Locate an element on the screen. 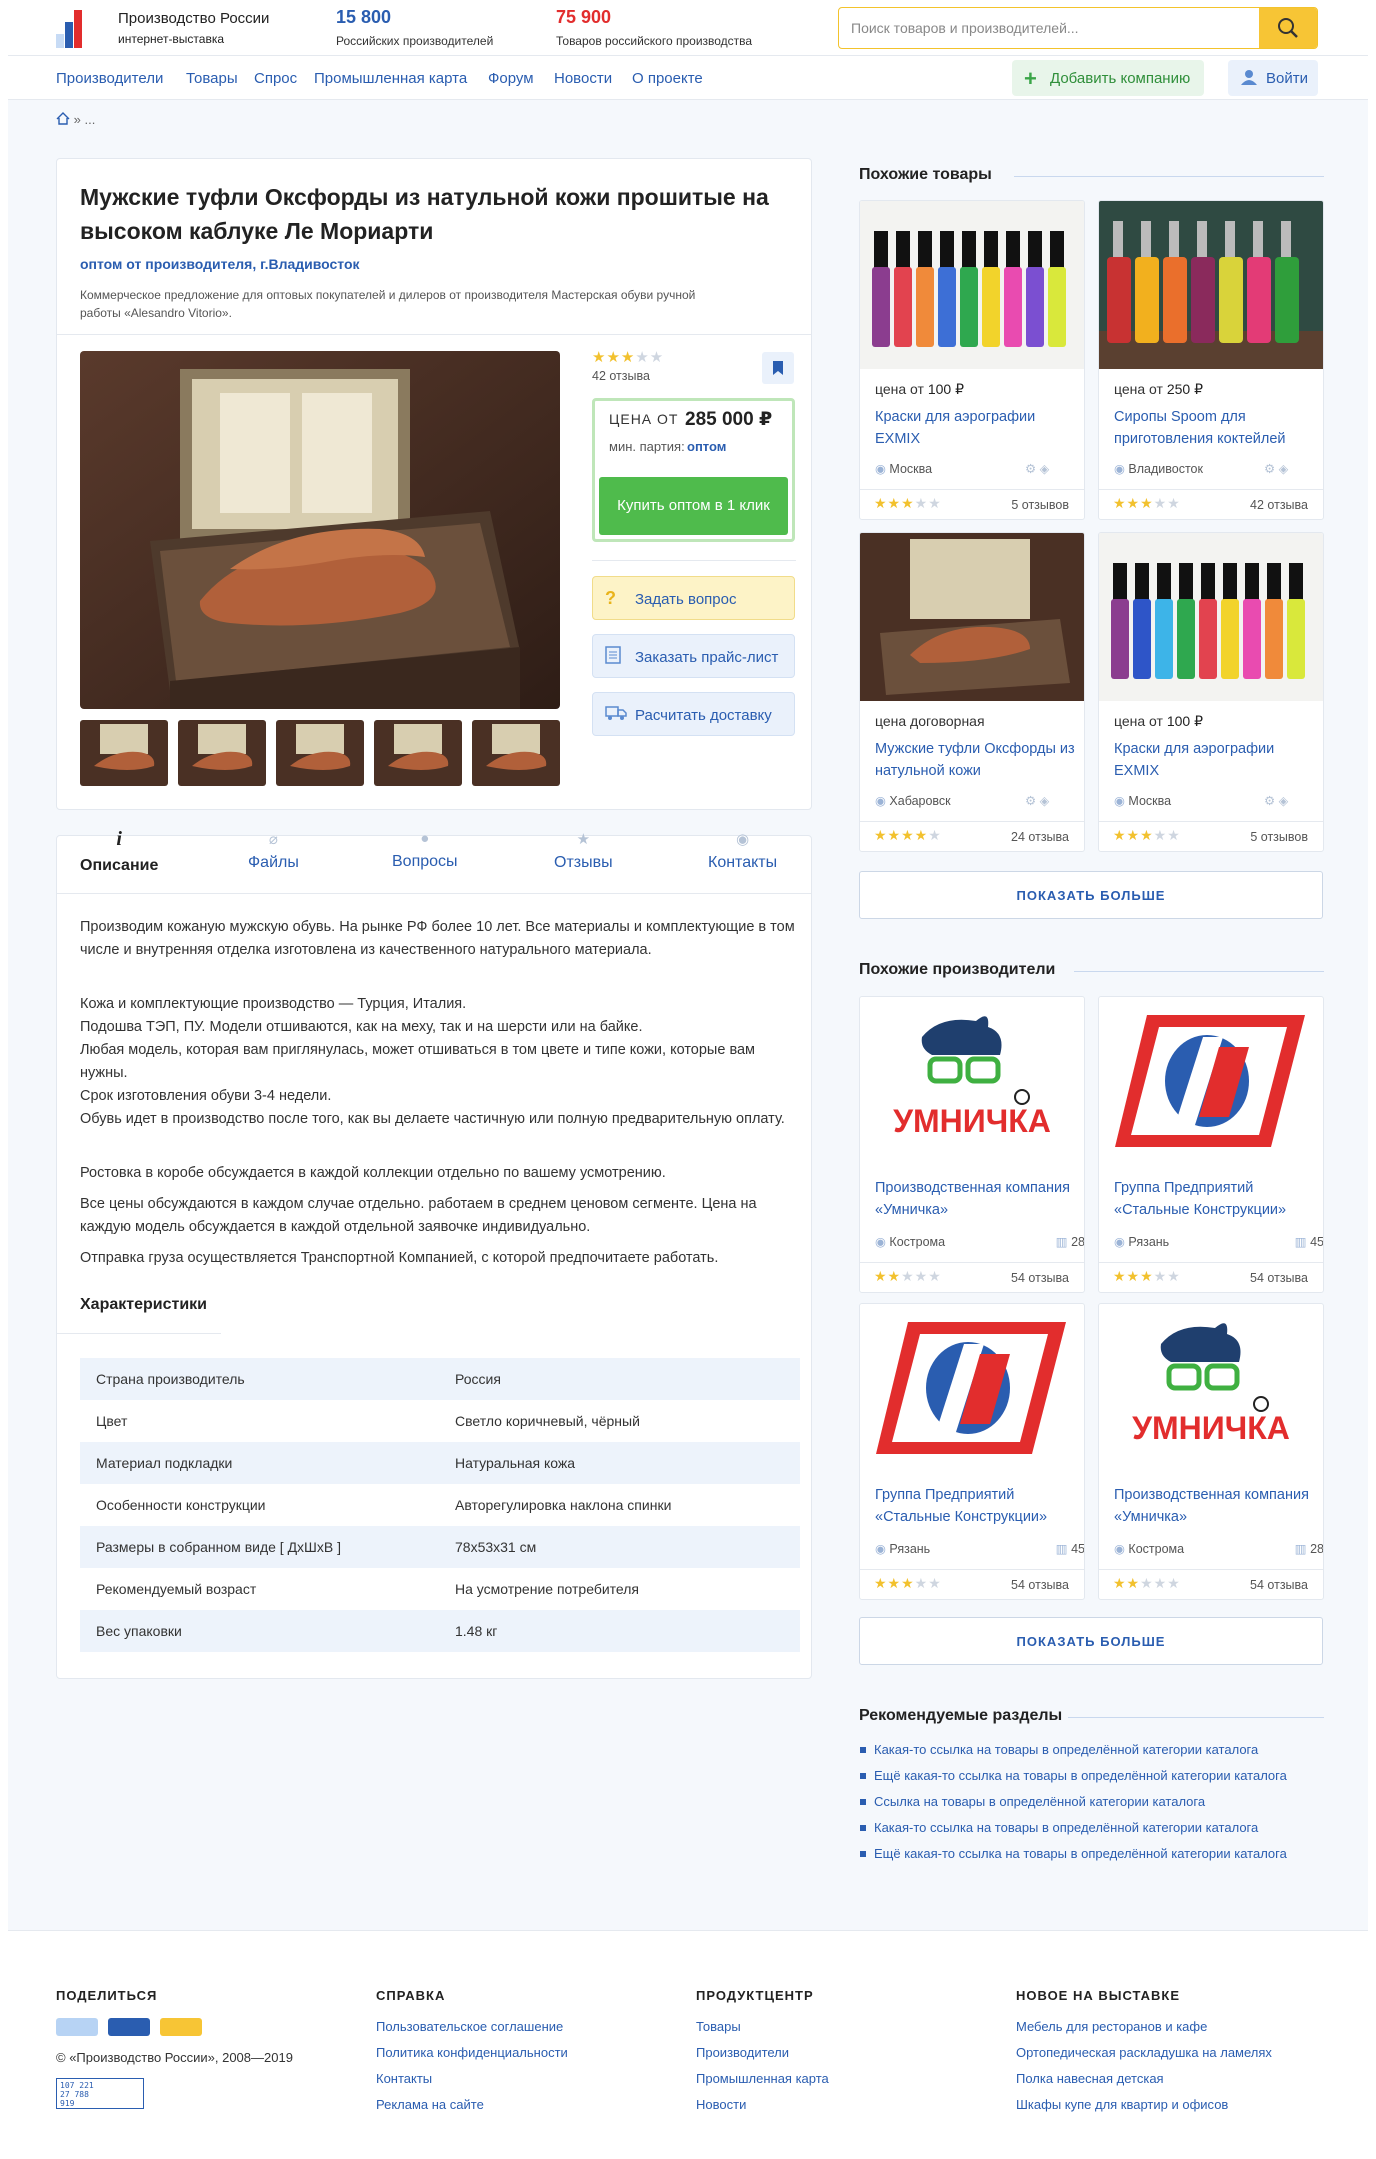 The width and height of the screenshot is (1376, 2159). footer-link: Ортопедическая раскладушка на ламелях is located at coordinates (1144, 2052).